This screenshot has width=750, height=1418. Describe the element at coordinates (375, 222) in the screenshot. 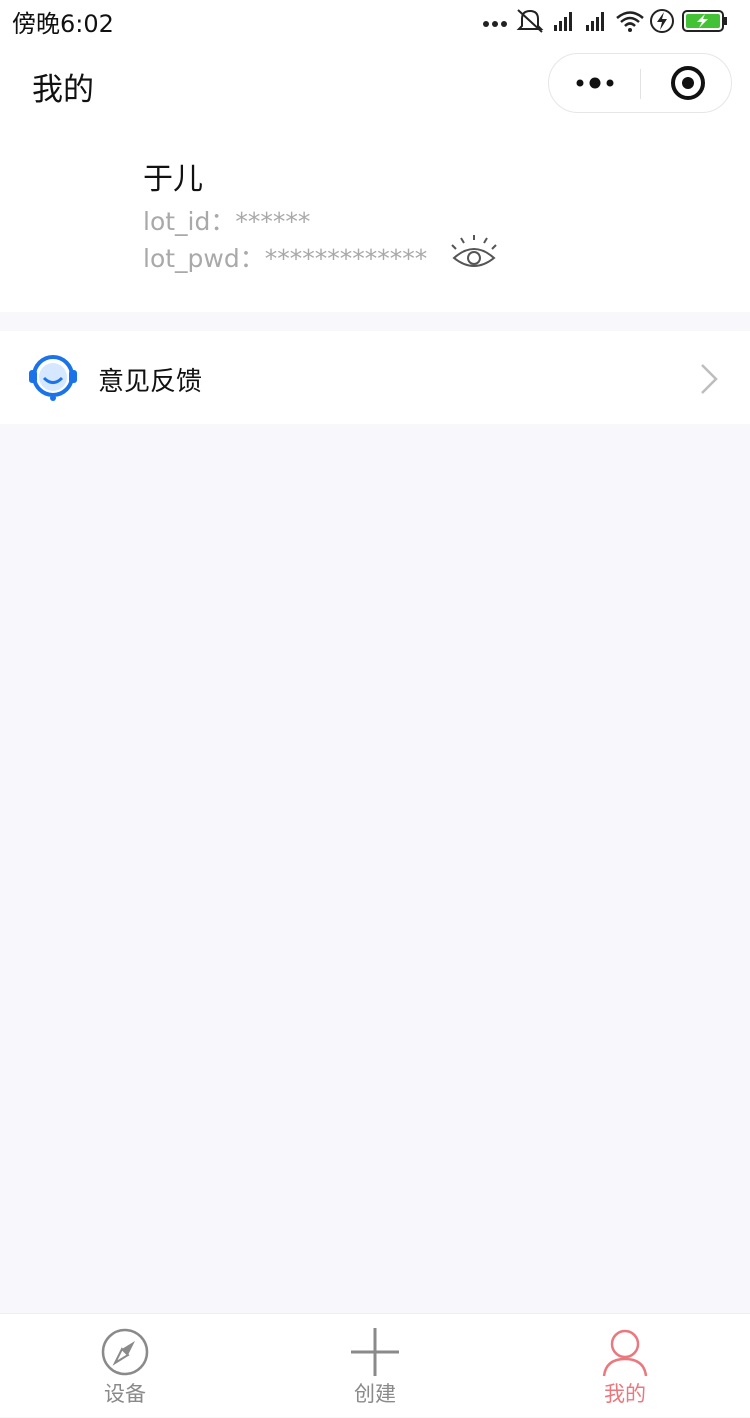

I see `profile-card: 于儿 lot_id：****** lot_pwd：*************` at that location.